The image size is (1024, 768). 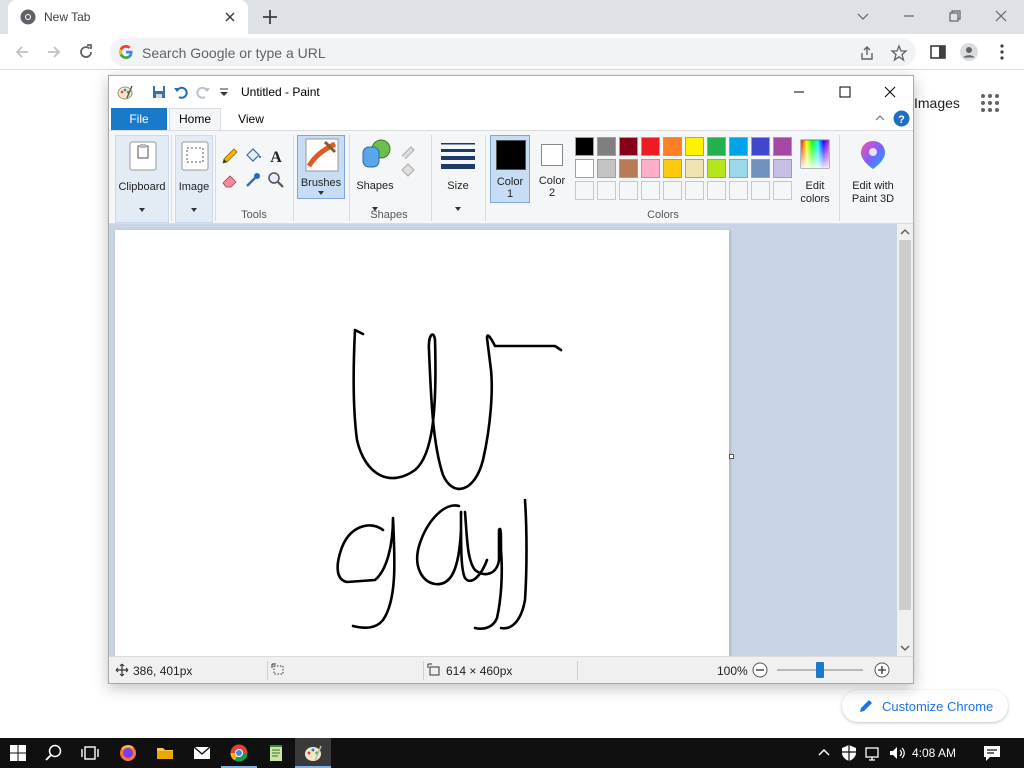 What do you see at coordinates (458, 179) in the screenshot?
I see `size-button: Size` at bounding box center [458, 179].